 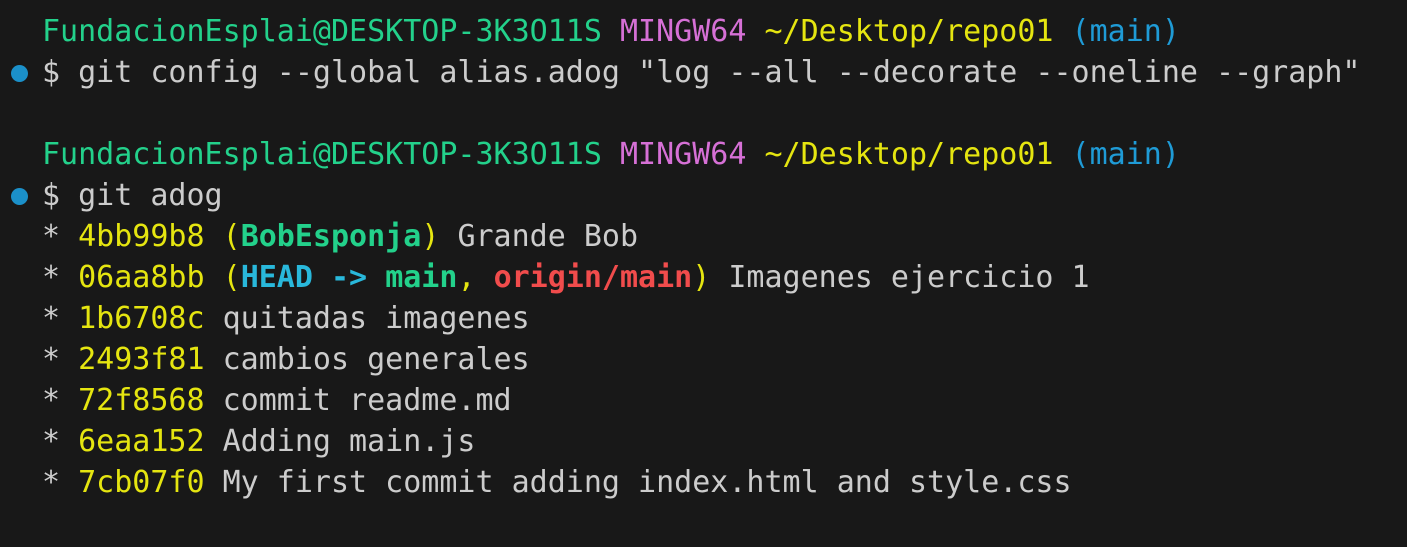 What do you see at coordinates (421, 277) in the screenshot?
I see `ref-local-branch: main` at bounding box center [421, 277].